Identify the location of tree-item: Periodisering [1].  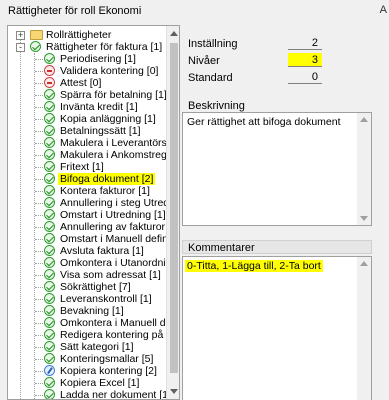
(87, 59).